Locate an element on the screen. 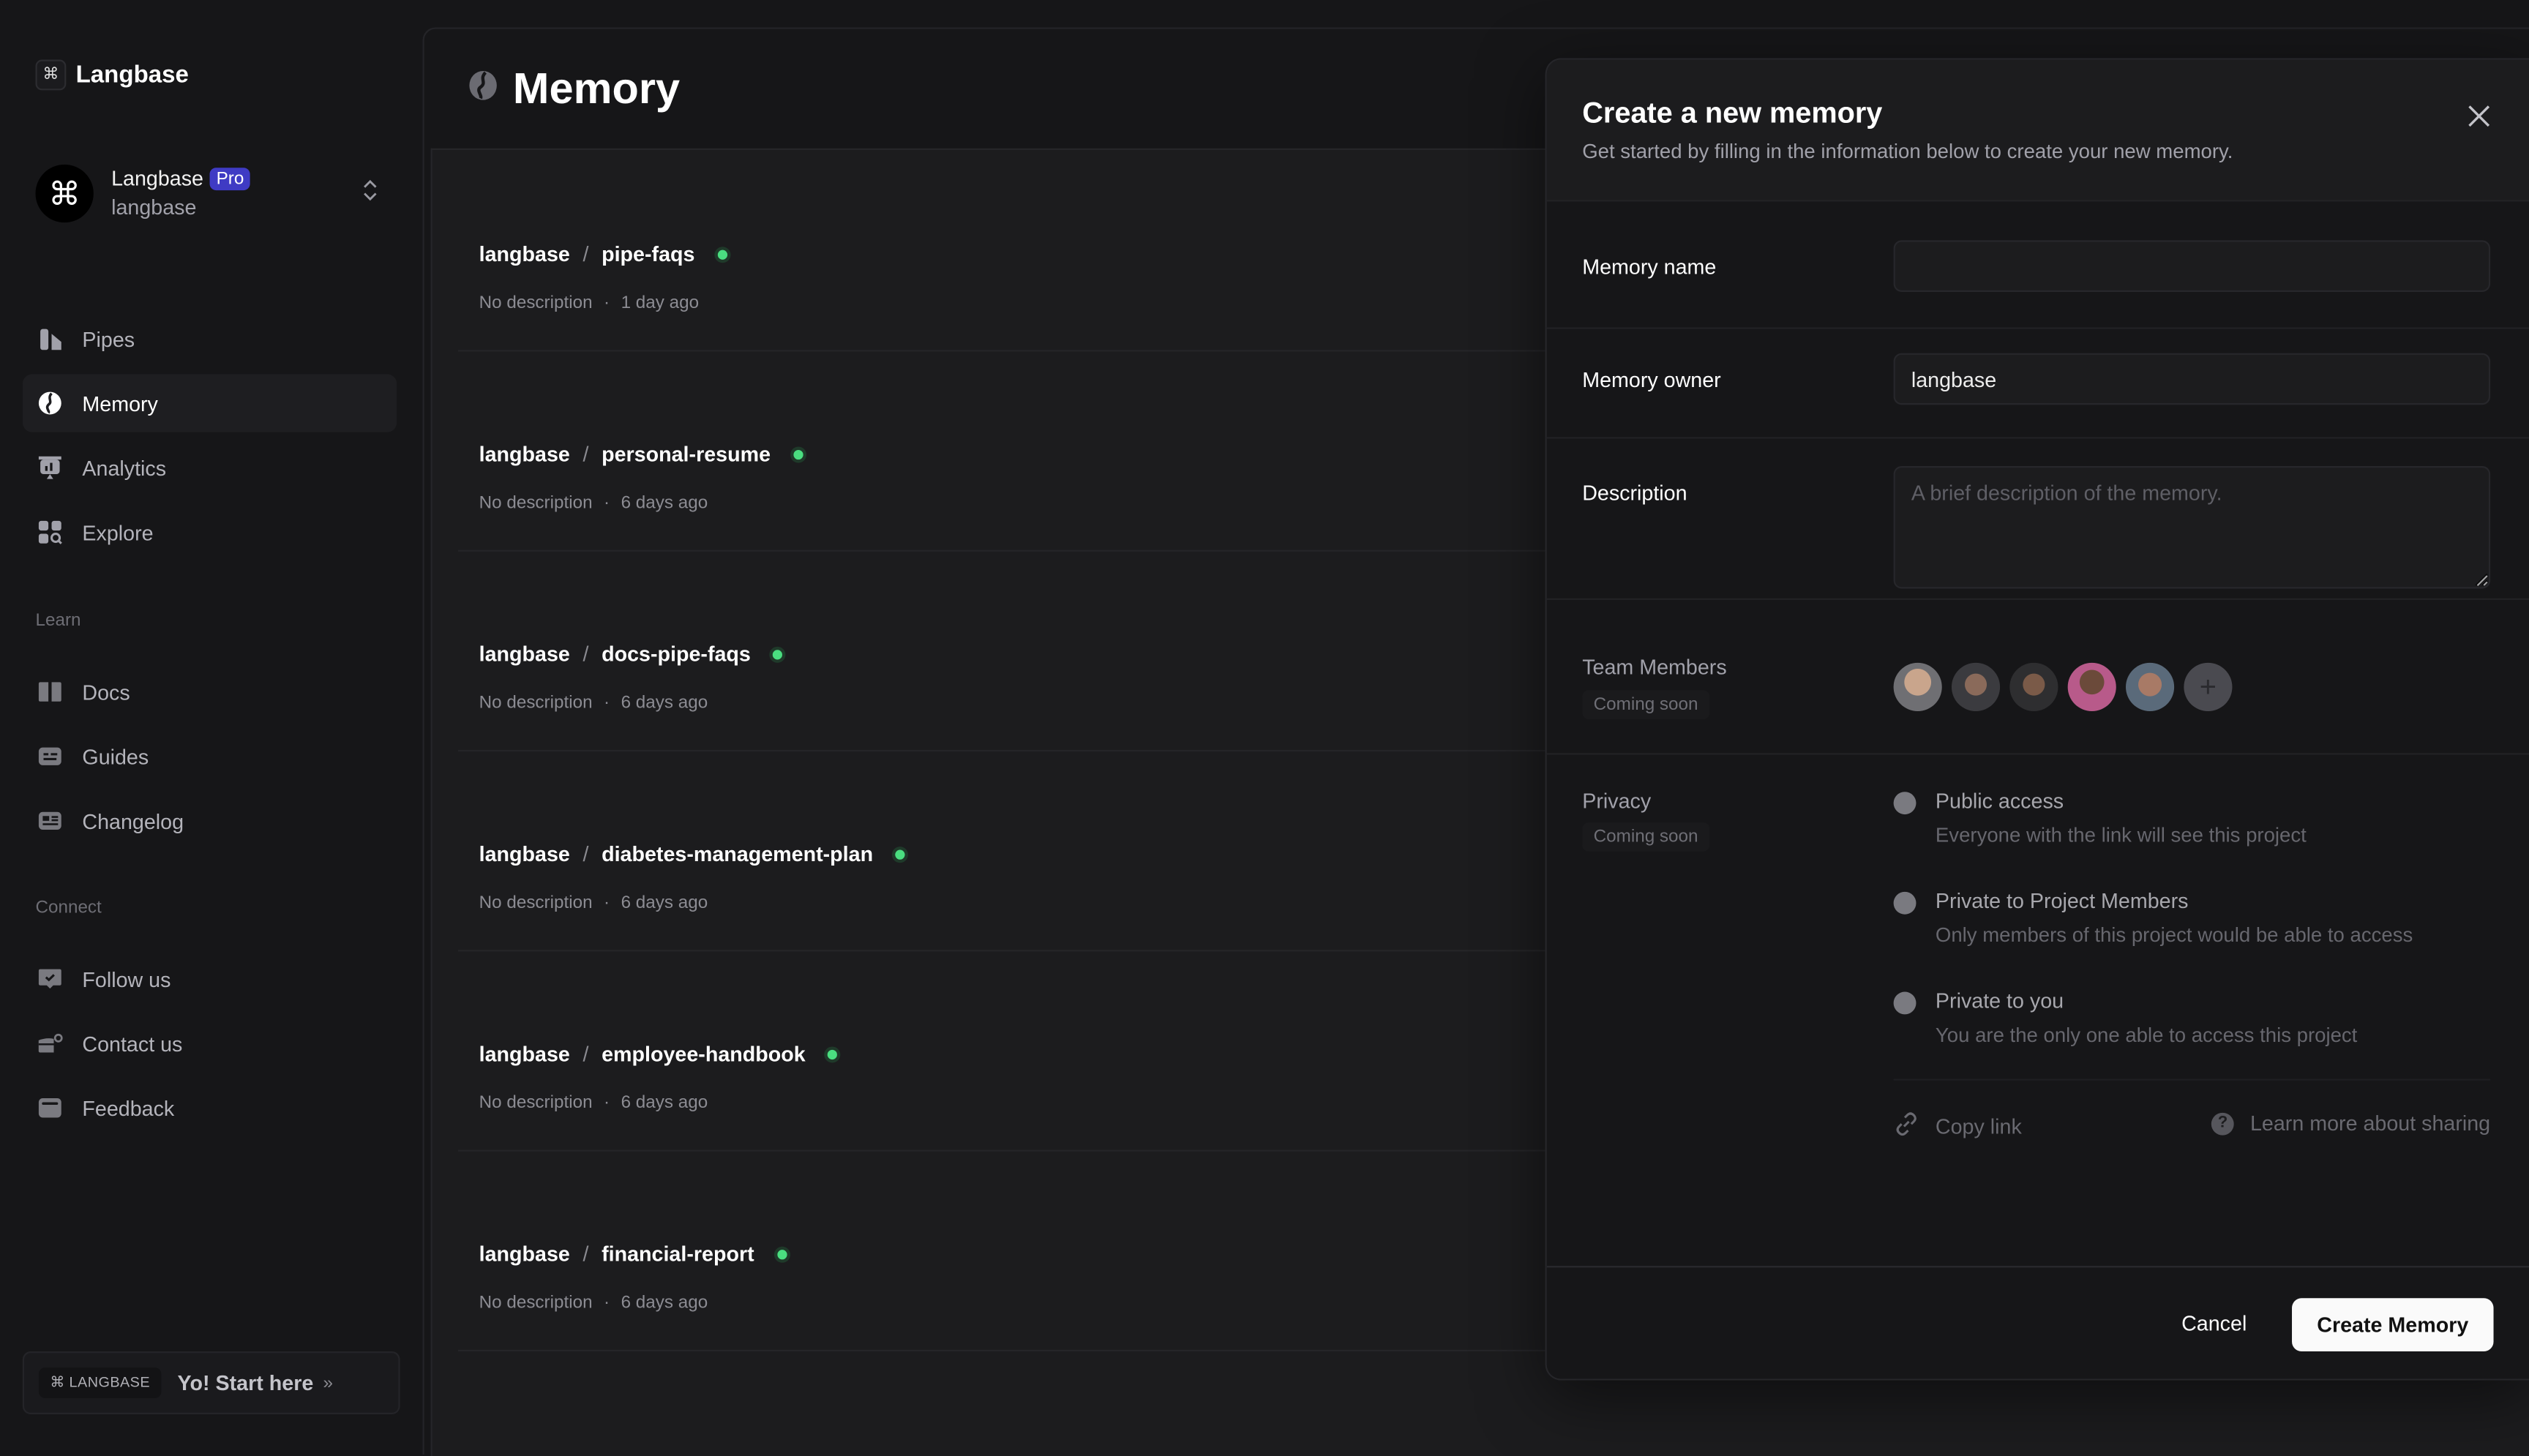 This screenshot has height=1456, width=2529. team-members-row: Team Members Coming soon + is located at coordinates (2037, 677).